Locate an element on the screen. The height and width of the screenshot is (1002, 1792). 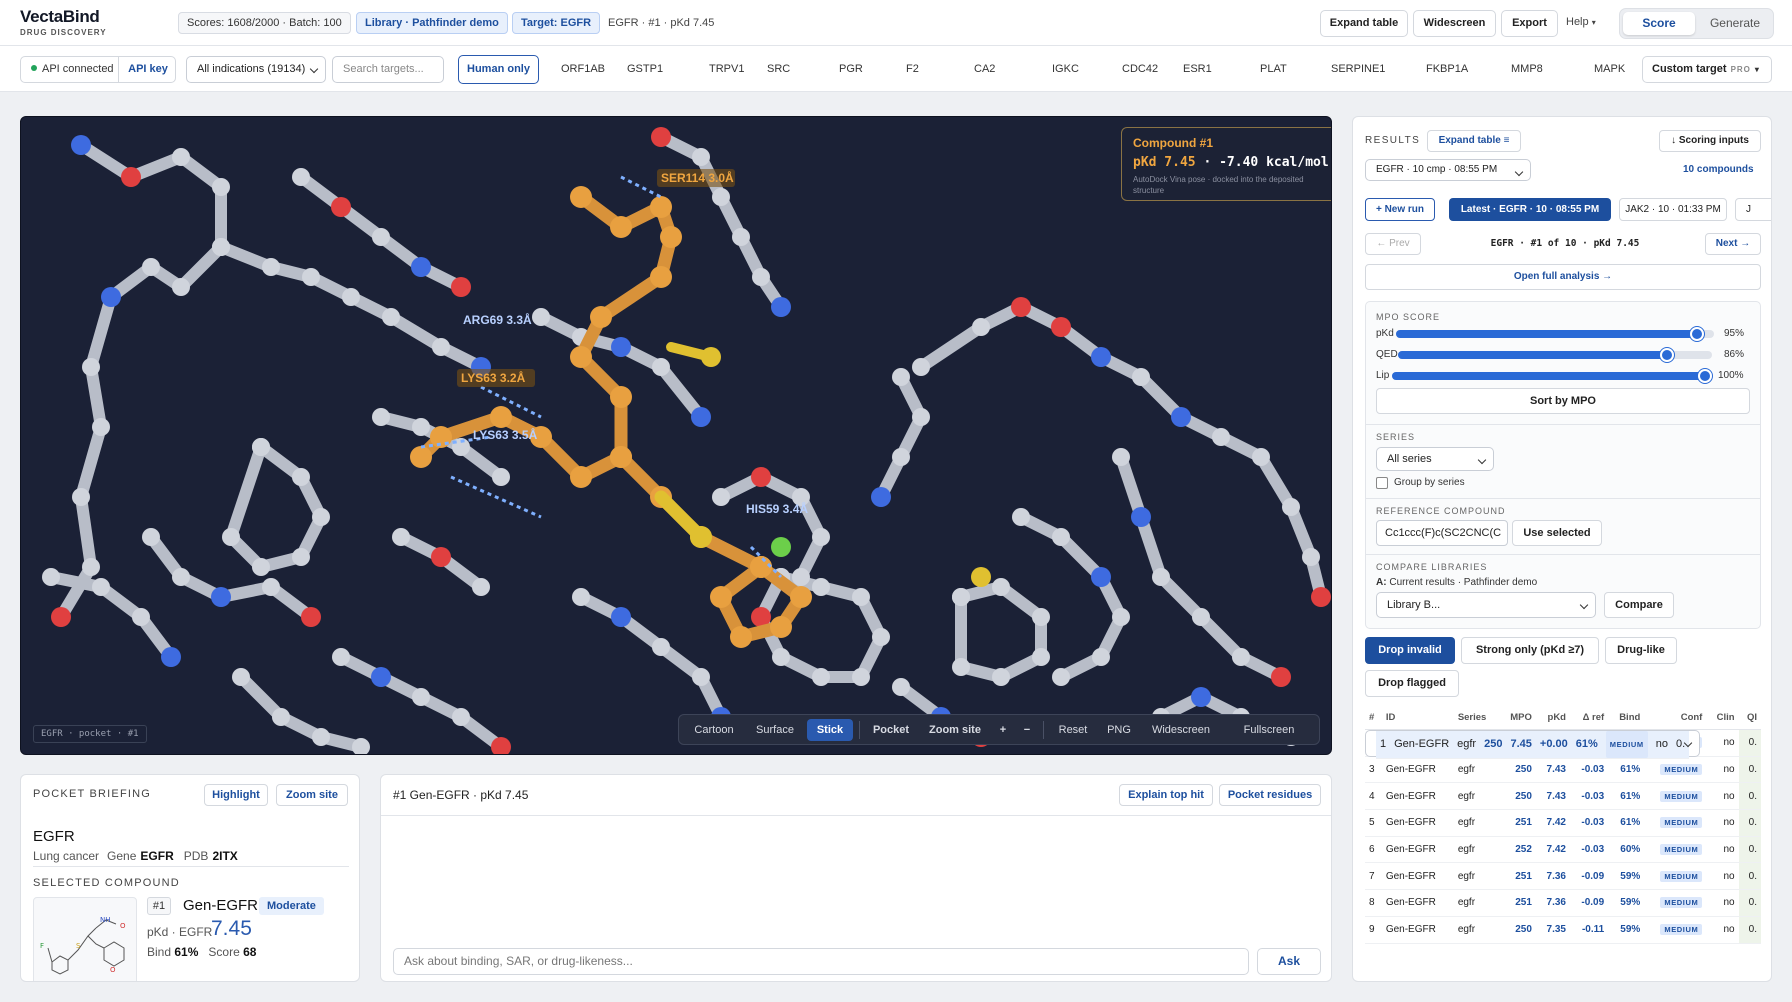
lip-slider is located at coordinates (1552, 376).